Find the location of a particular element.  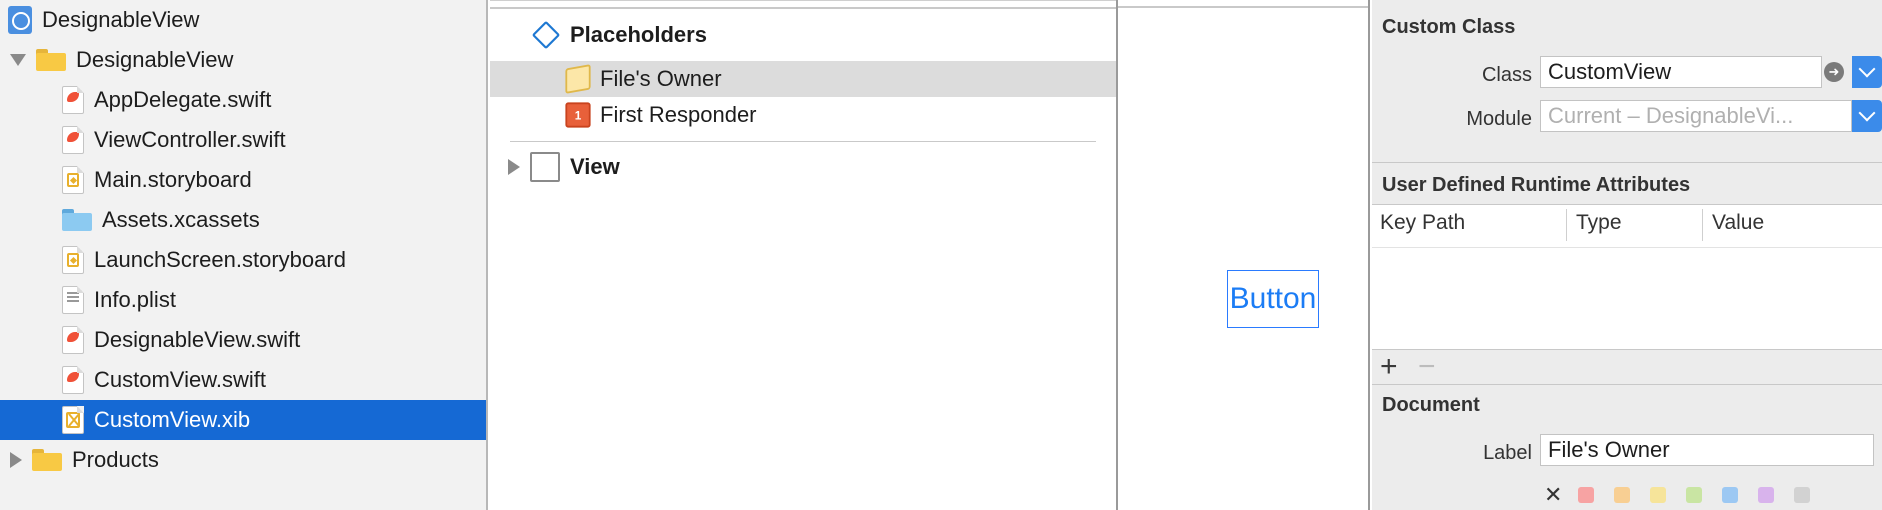

column-value: Value is located at coordinates (1738, 223).